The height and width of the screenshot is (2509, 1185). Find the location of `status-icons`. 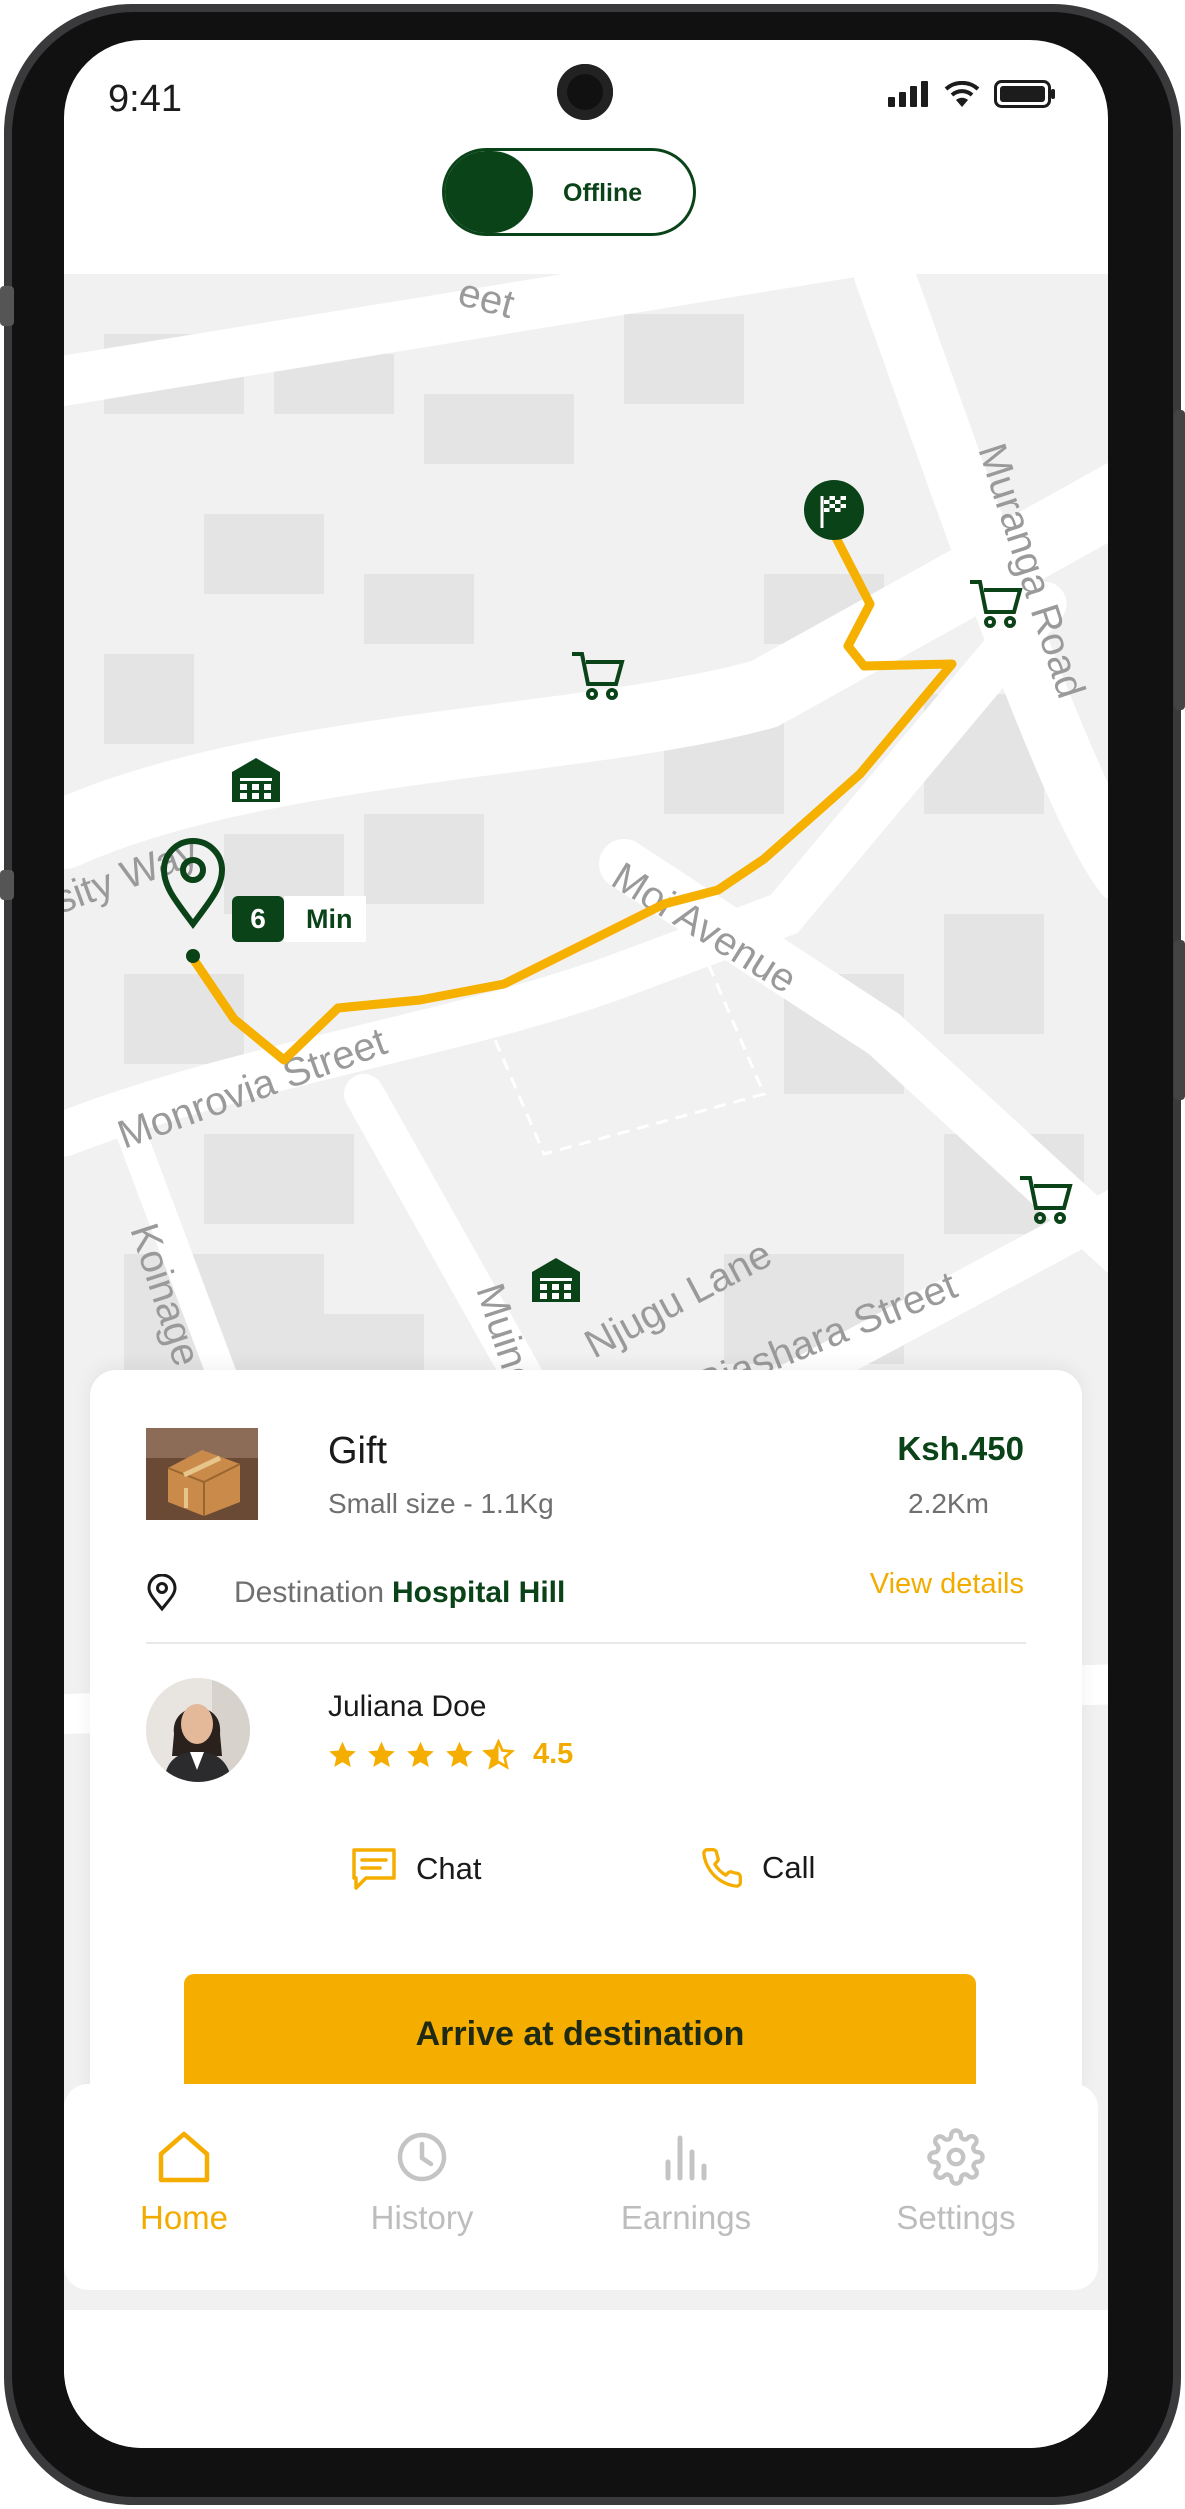

status-icons is located at coordinates (972, 94).